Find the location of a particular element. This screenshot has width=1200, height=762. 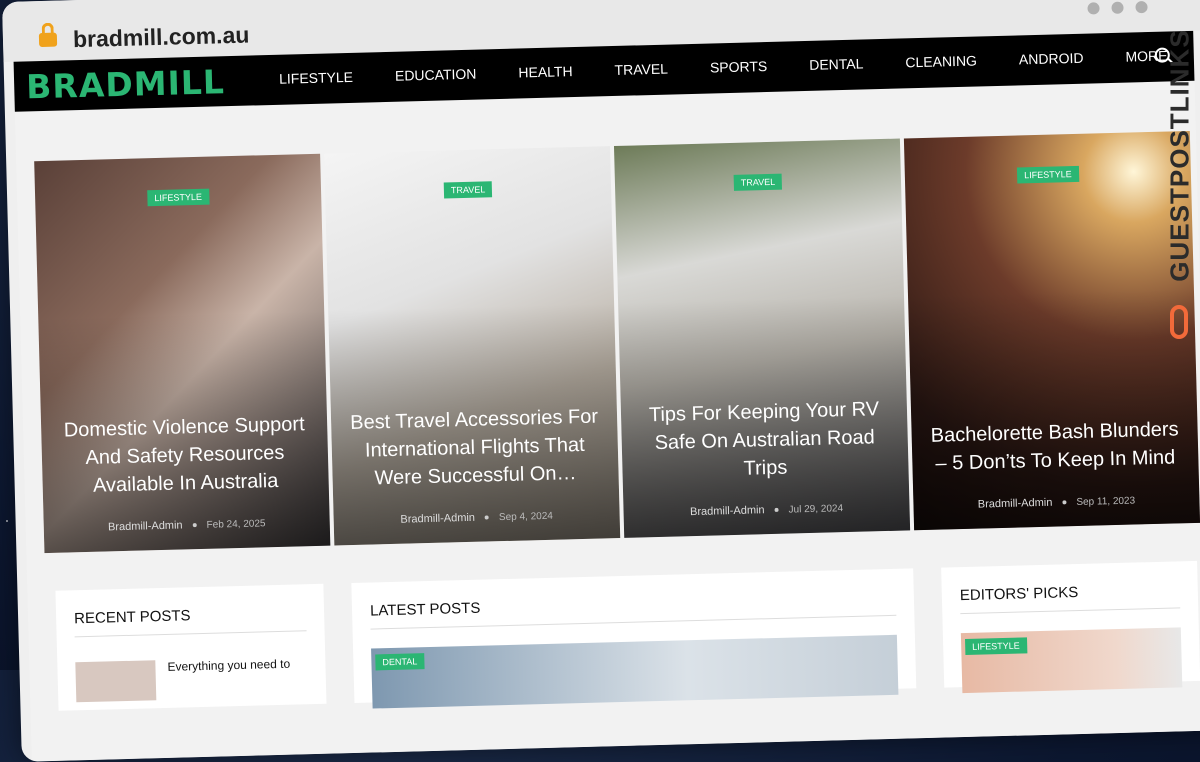

site-logo: BRADMILL is located at coordinates (126, 84).